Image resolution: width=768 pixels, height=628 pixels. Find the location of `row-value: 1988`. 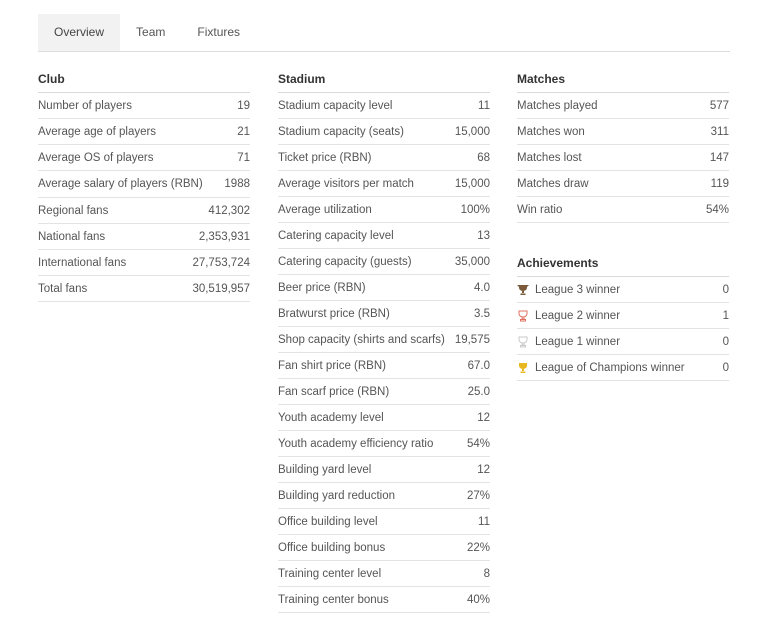

row-value: 1988 is located at coordinates (237, 184).